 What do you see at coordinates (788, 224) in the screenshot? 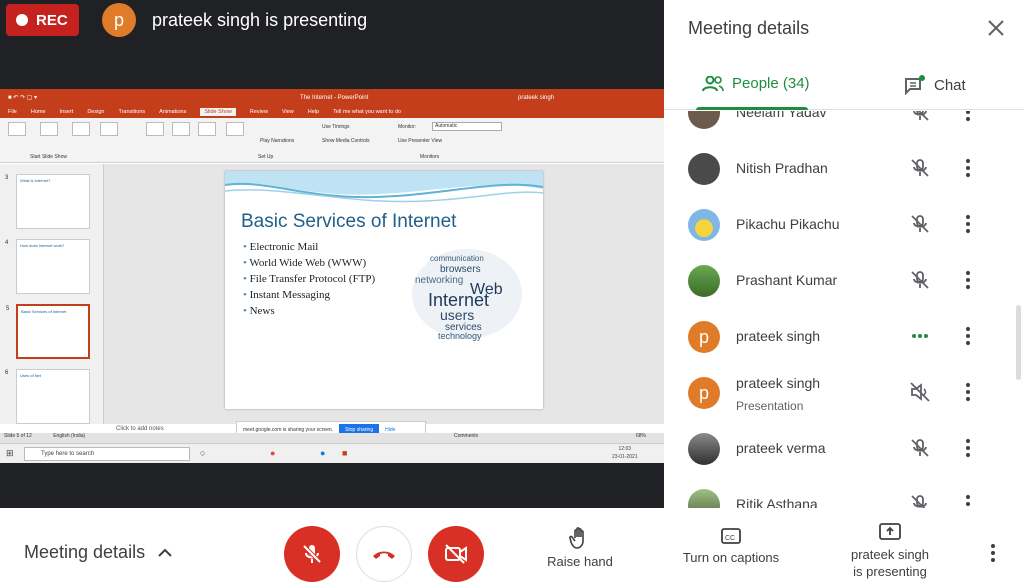
I see `participant-name: Pikachu Pikachu` at bounding box center [788, 224].